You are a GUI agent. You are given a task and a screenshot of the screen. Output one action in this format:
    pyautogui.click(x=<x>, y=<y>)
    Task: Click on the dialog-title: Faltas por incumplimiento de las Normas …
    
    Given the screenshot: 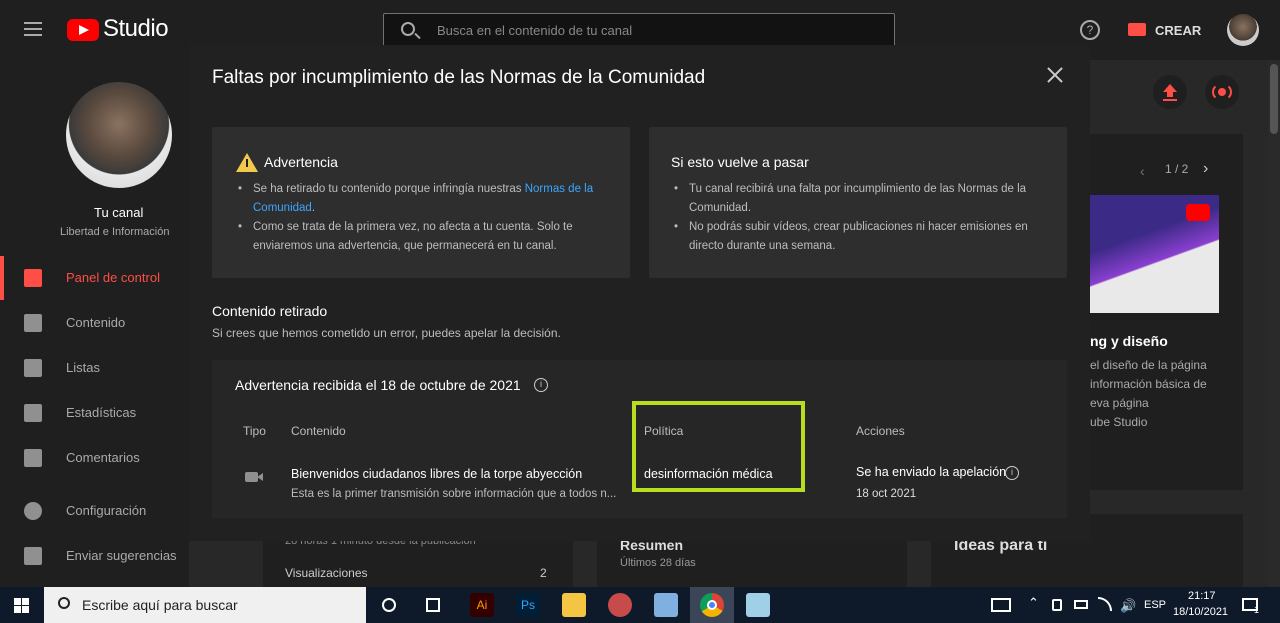 What is the action you would take?
    pyautogui.click(x=459, y=77)
    